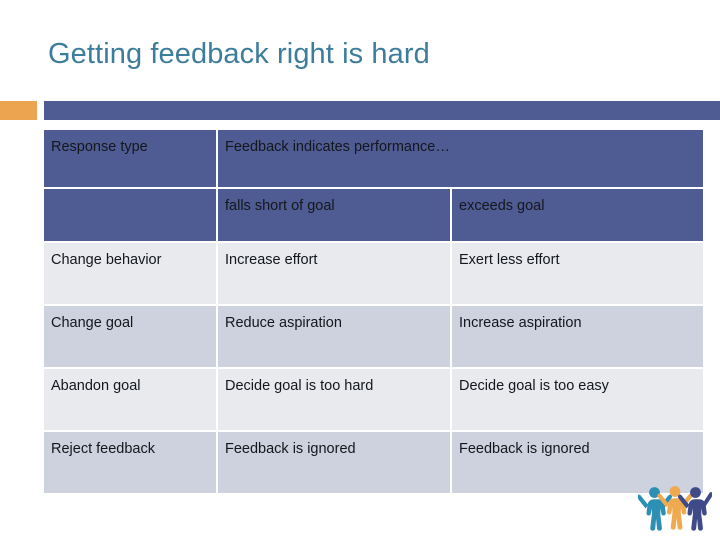  I want to click on page-title: Getting feedback right is hard, so click(239, 54).